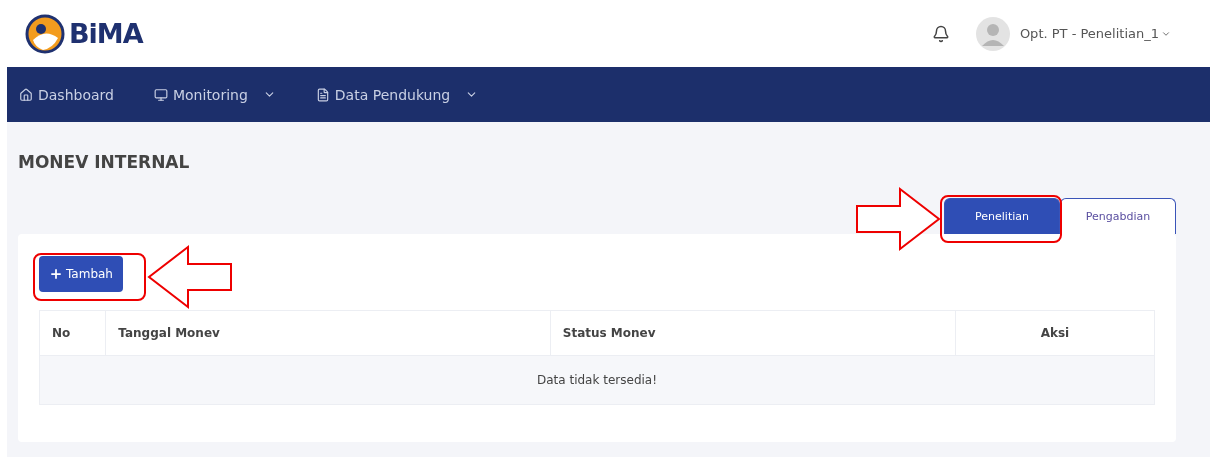 This screenshot has width=1215, height=457. What do you see at coordinates (160, 94) in the screenshot?
I see `monitor-icon` at bounding box center [160, 94].